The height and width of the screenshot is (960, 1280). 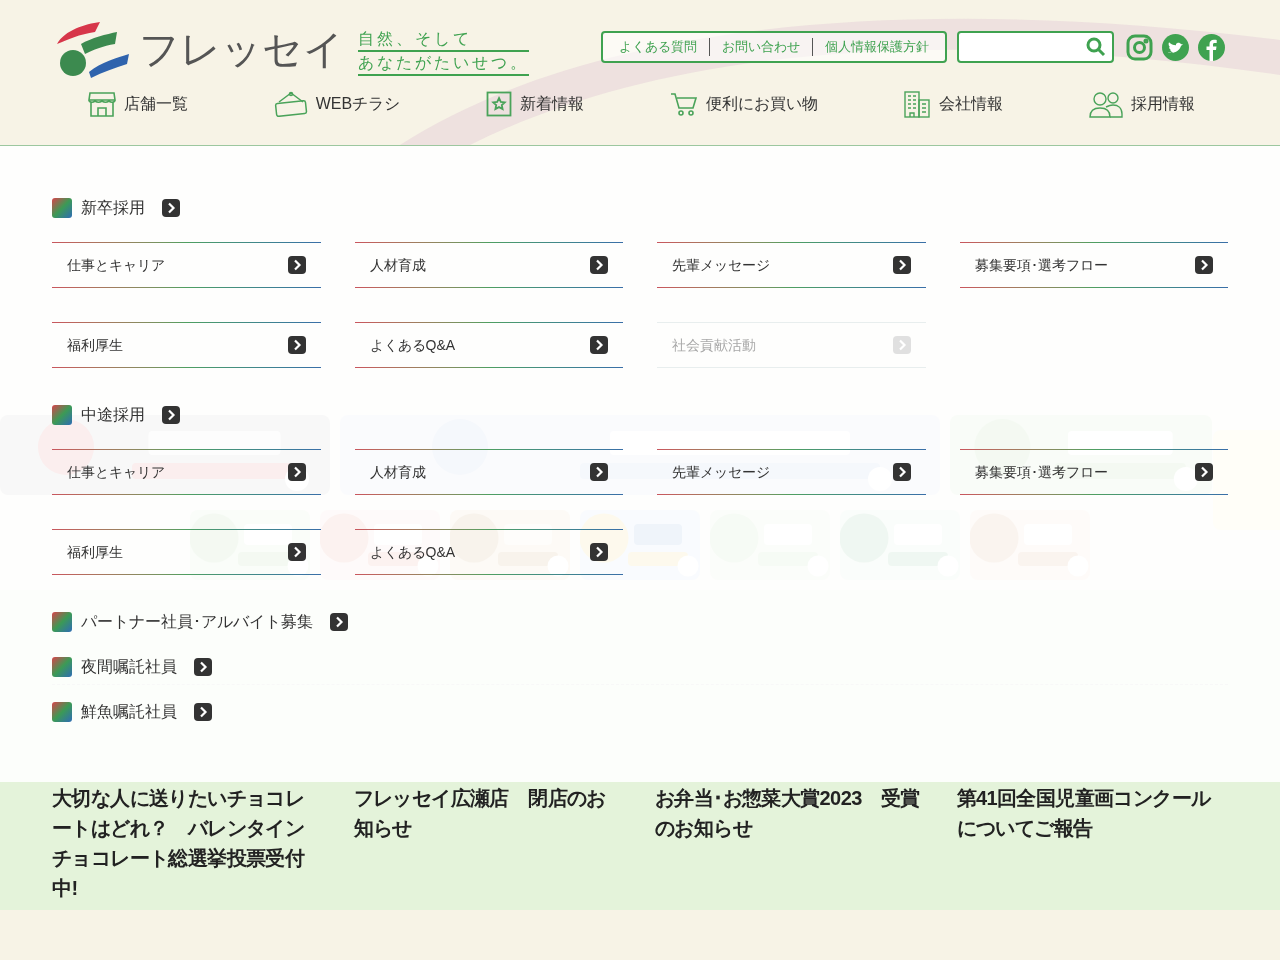 What do you see at coordinates (1211, 47) in the screenshot?
I see `facebook-icon` at bounding box center [1211, 47].